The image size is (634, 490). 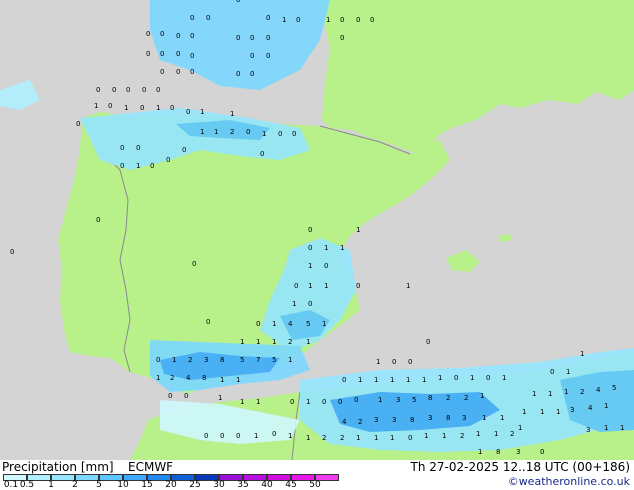 I want to click on colorbar-tick-label: 30, so click(x=219, y=485).